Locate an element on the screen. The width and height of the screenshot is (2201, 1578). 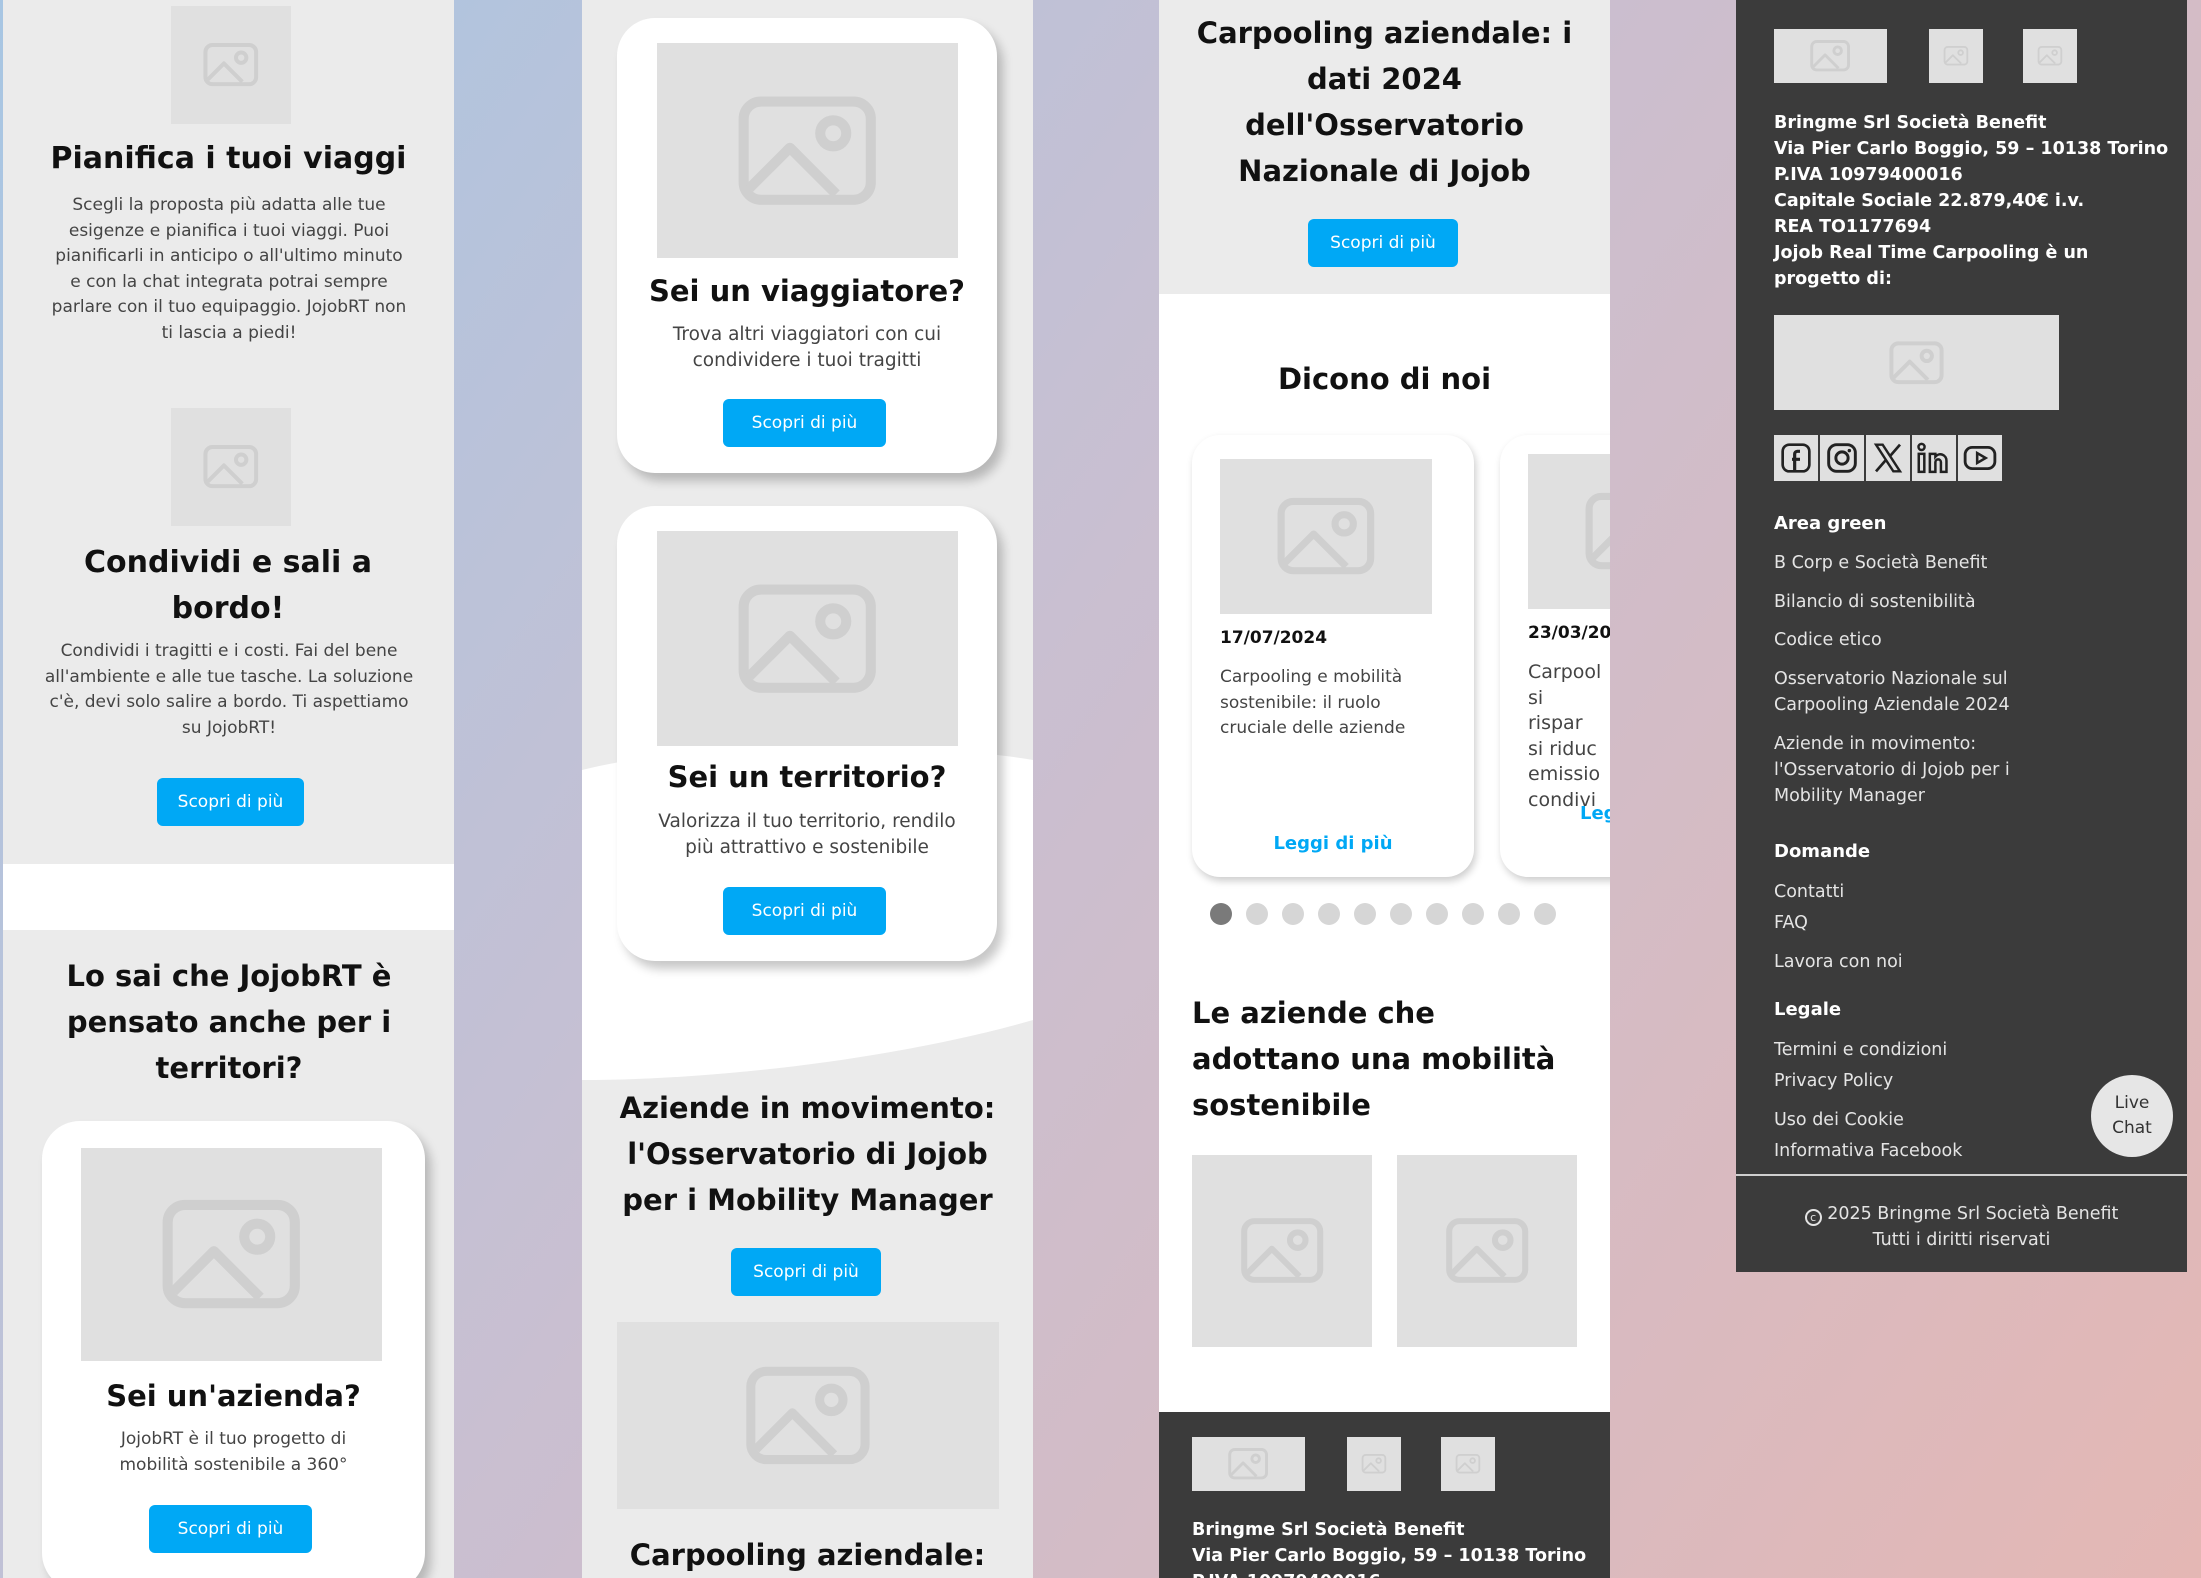
youtube-icon is located at coordinates (1980, 458).